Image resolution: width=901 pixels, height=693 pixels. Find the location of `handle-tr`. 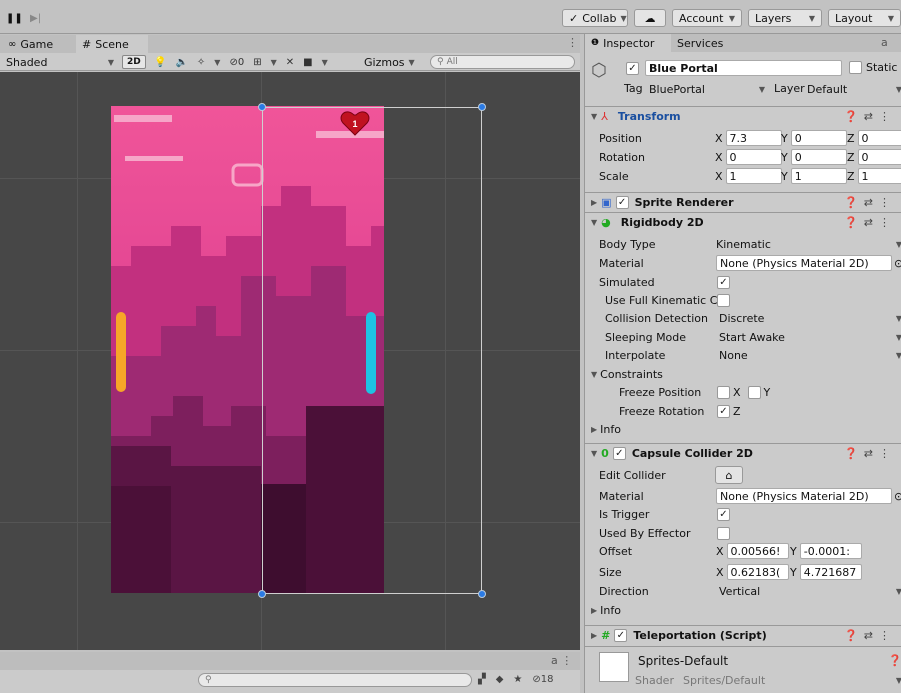

handle-tr is located at coordinates (482, 107).